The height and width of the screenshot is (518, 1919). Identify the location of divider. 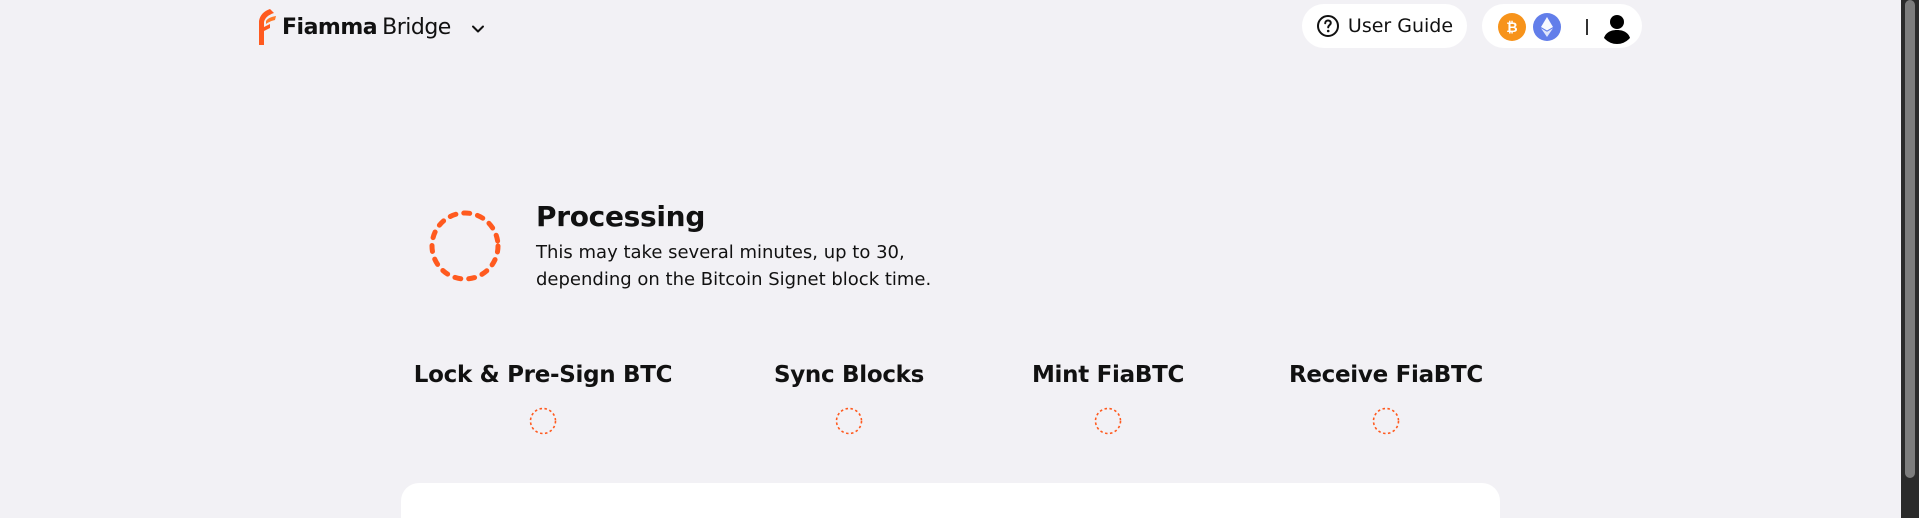
(1587, 27).